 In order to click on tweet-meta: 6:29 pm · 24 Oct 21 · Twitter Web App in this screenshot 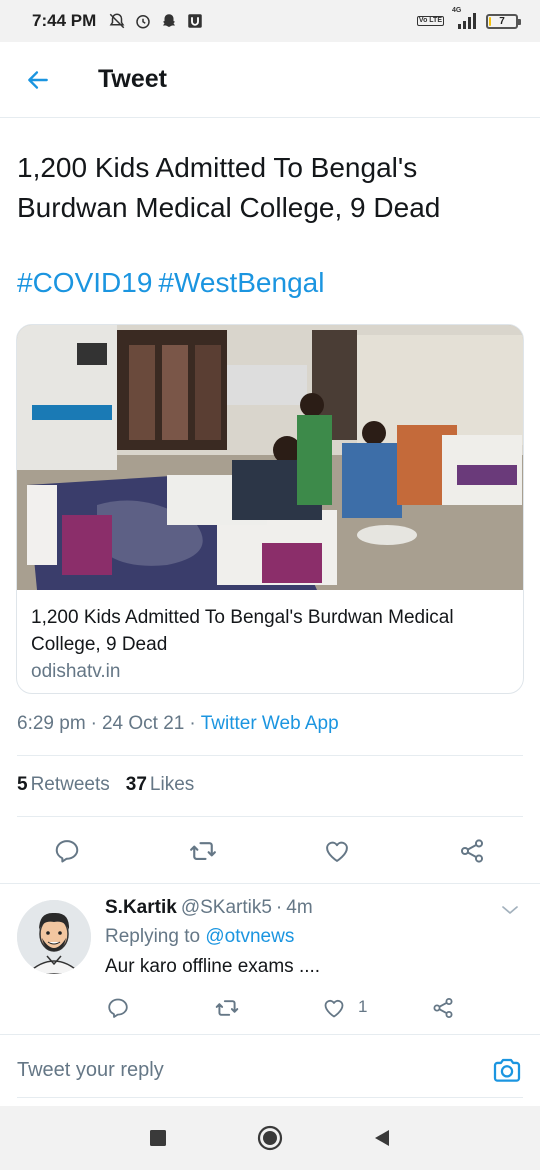, I will do `click(178, 724)`.